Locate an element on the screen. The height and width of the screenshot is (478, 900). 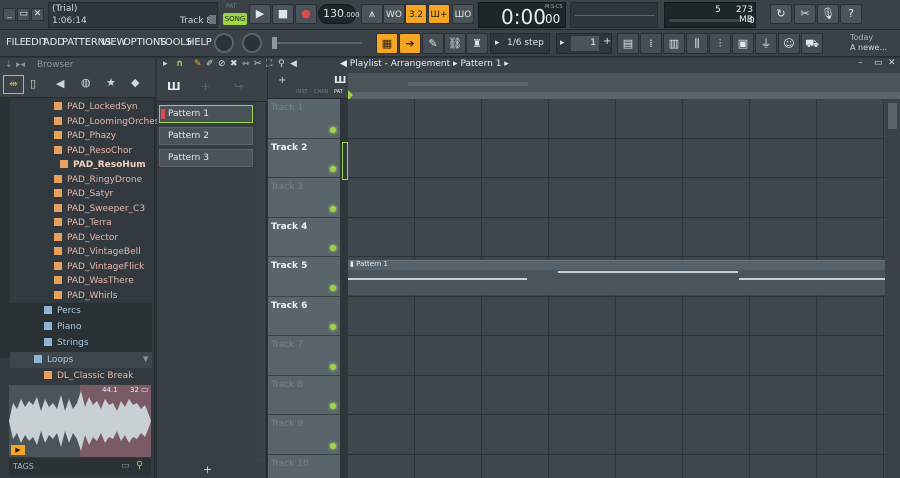
tutorial-button: ☺ is located at coordinates (789, 43).